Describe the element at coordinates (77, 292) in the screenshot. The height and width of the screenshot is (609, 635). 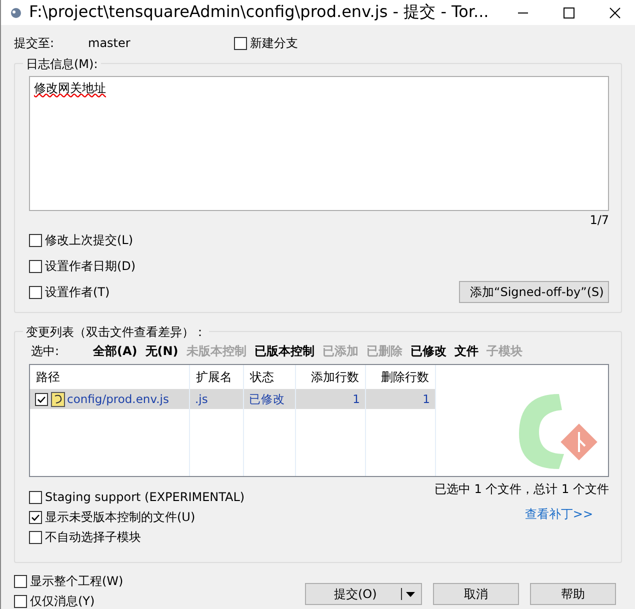
I see `checkbox-label: 设置作者(T)` at that location.